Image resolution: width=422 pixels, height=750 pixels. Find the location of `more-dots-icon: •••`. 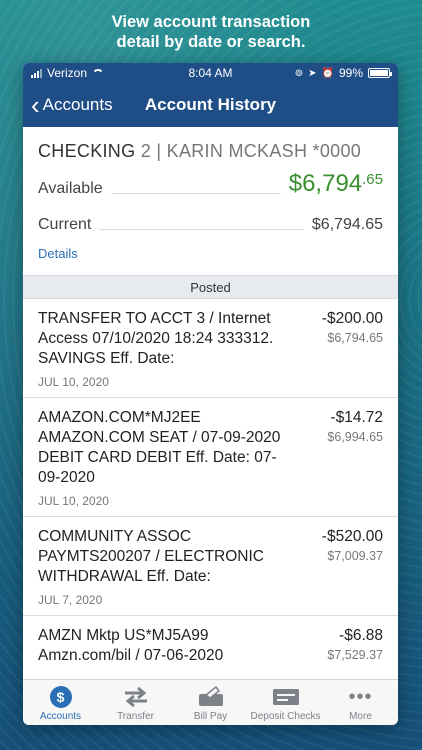

more-dots-icon: ••• is located at coordinates (360, 696).